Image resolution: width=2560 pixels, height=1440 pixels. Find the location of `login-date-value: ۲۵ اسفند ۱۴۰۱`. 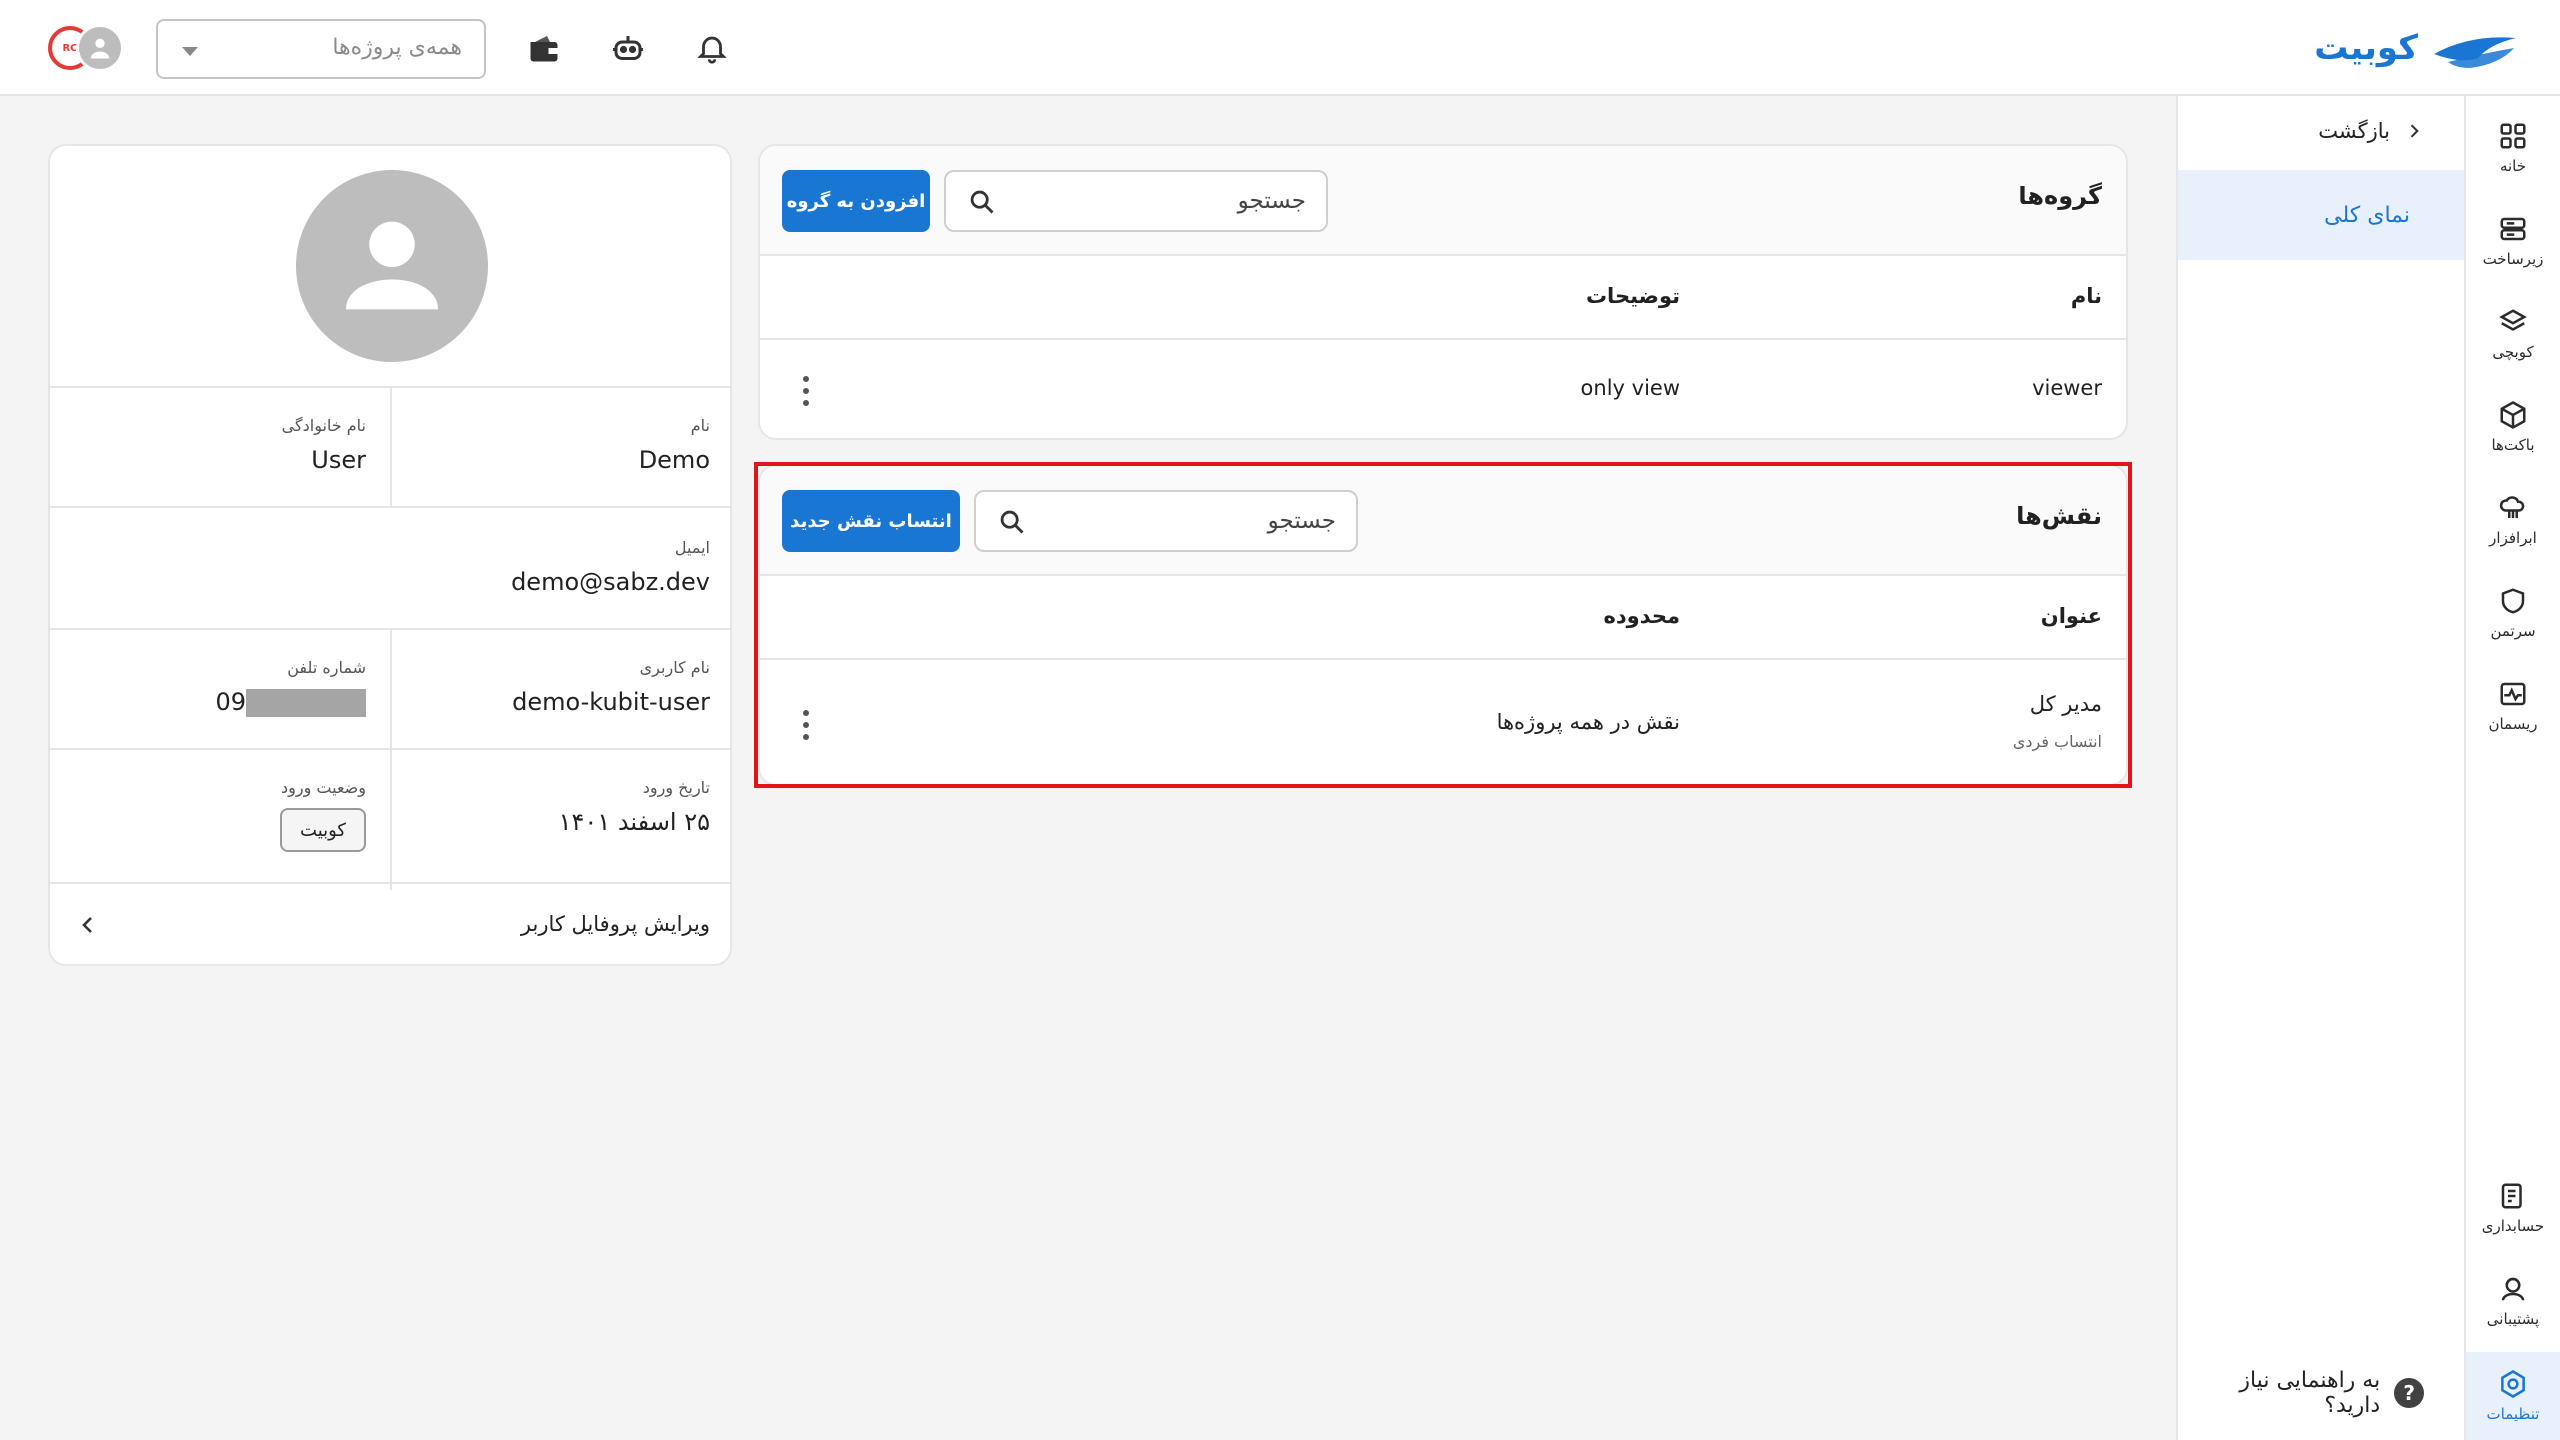

login-date-value: ۲۵ اسفند ۱۴۰۱ is located at coordinates (634, 822).